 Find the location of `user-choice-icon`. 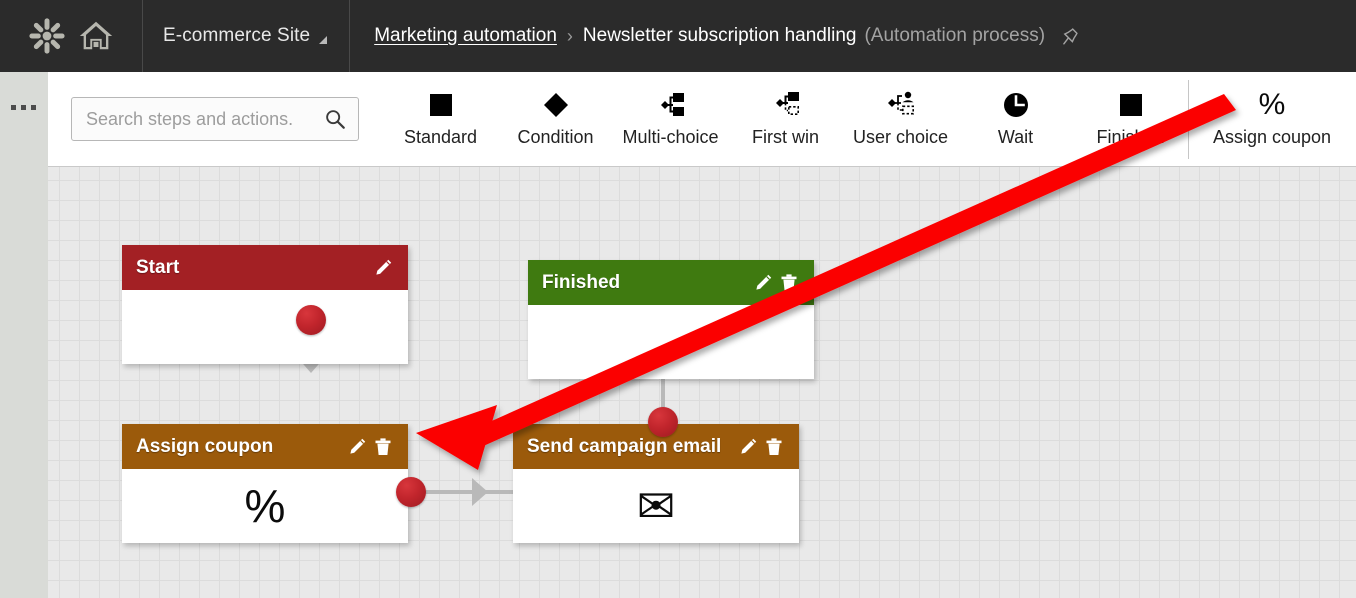

user-choice-icon is located at coordinates (901, 105).